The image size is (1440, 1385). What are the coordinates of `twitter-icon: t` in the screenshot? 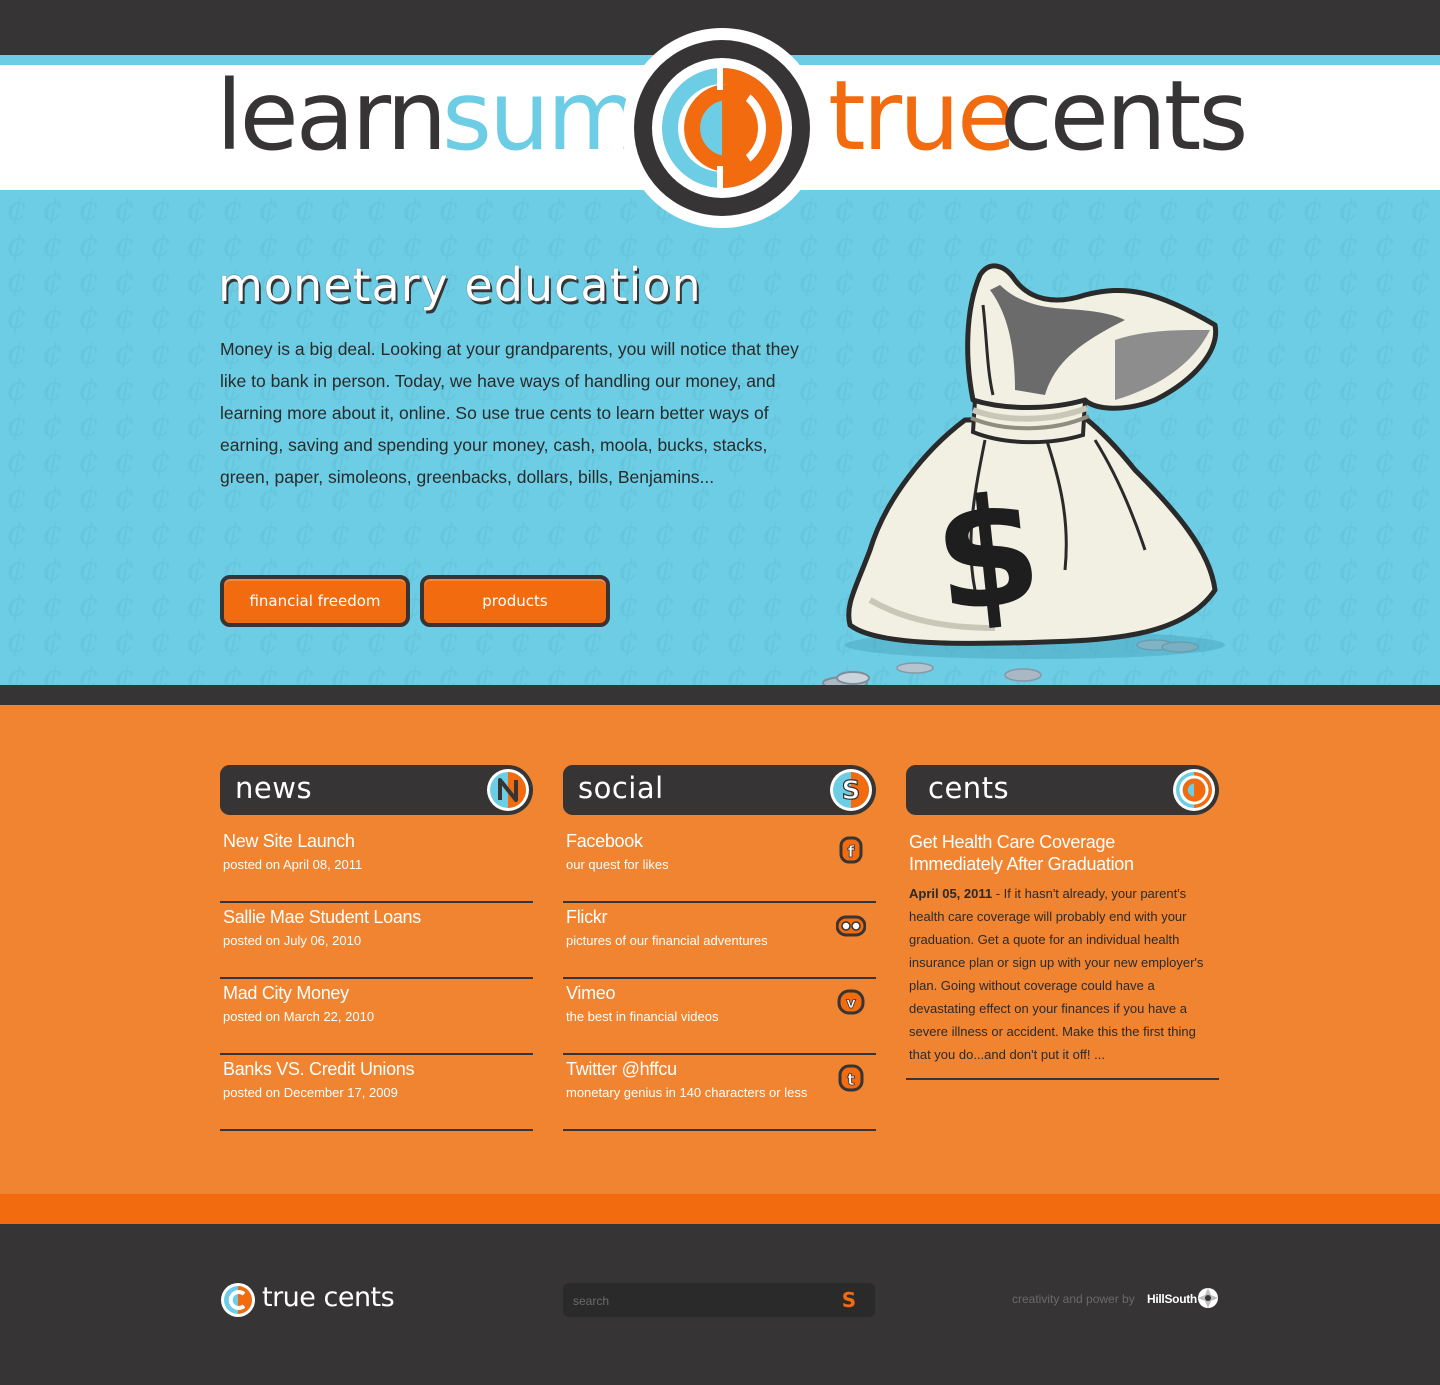 It's located at (851, 1078).